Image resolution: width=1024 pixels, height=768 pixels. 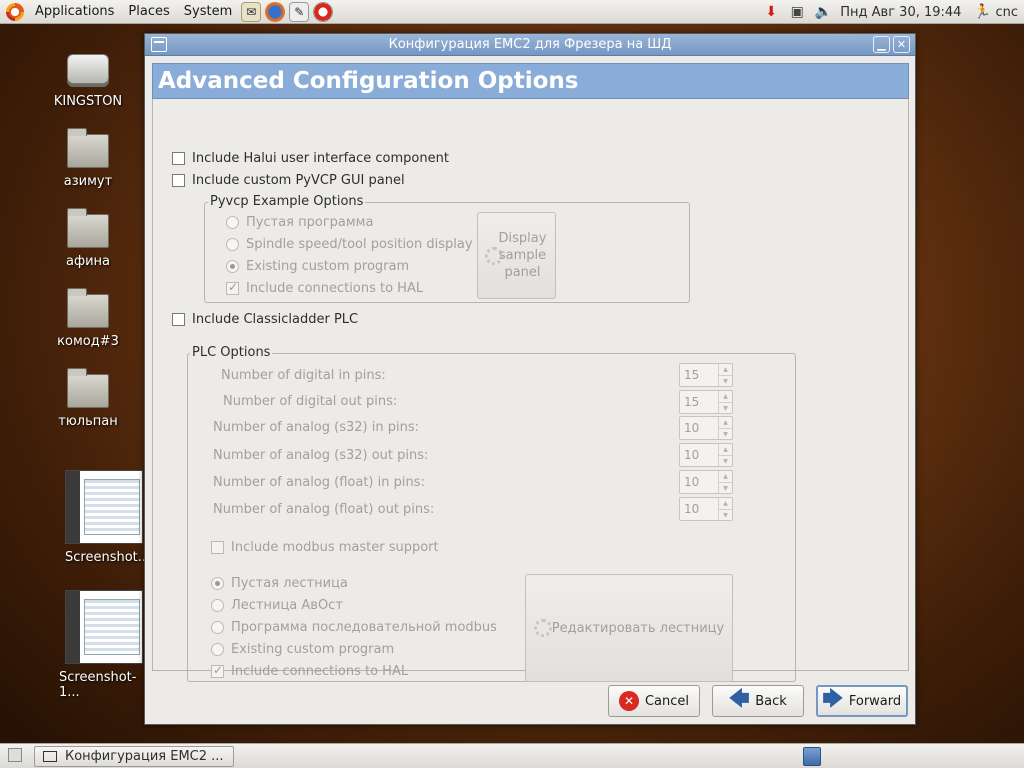 I want to click on pyvcp-include-hal-checkbox: Include connections to HAL, so click(x=324, y=288).